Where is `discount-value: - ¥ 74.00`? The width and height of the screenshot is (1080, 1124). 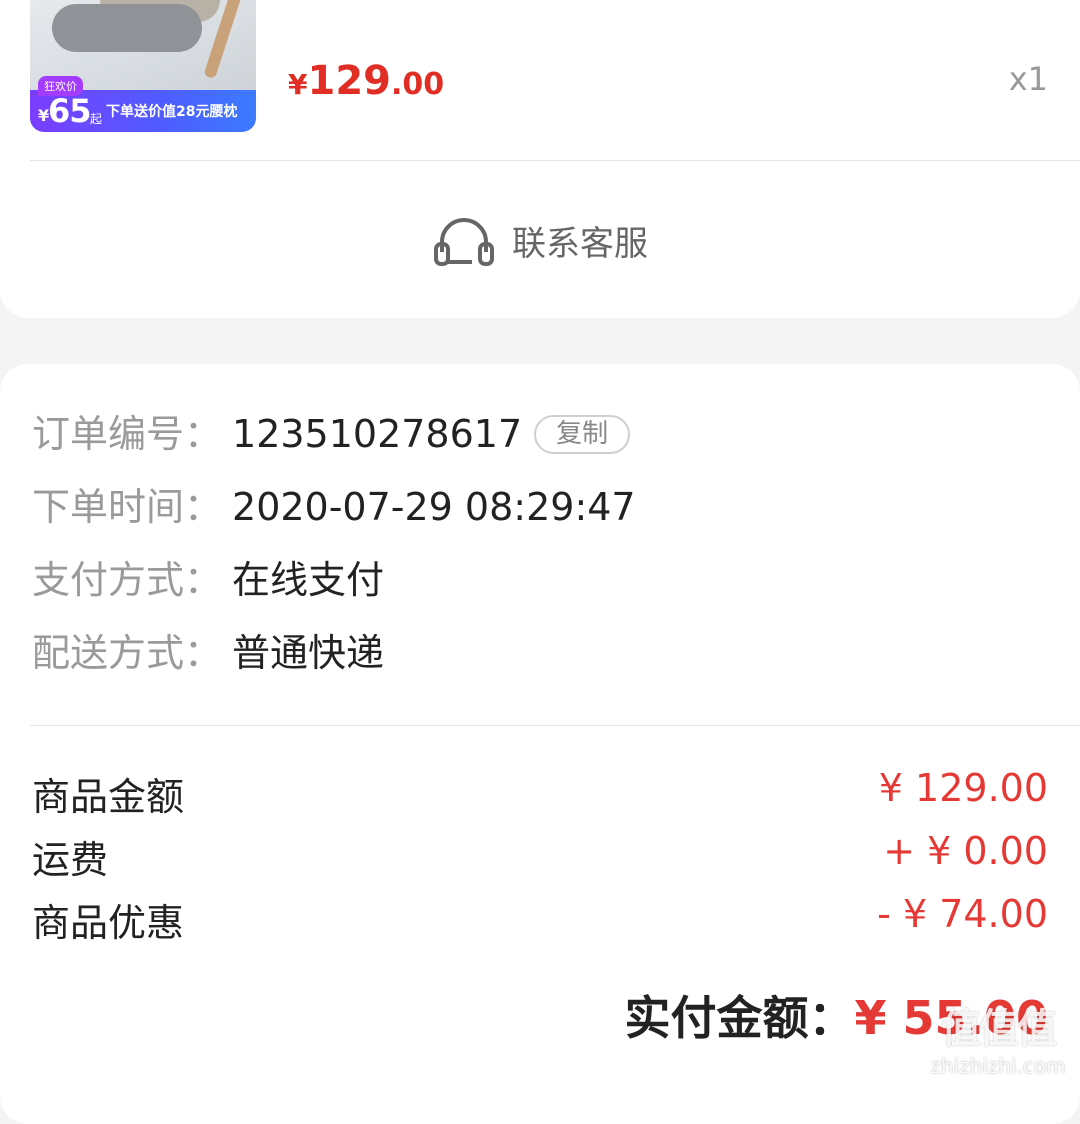 discount-value: - ¥ 74.00 is located at coordinates (962, 914).